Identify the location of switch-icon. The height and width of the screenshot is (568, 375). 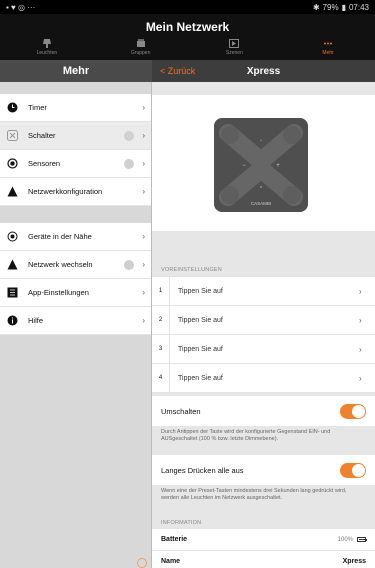
(12, 136).